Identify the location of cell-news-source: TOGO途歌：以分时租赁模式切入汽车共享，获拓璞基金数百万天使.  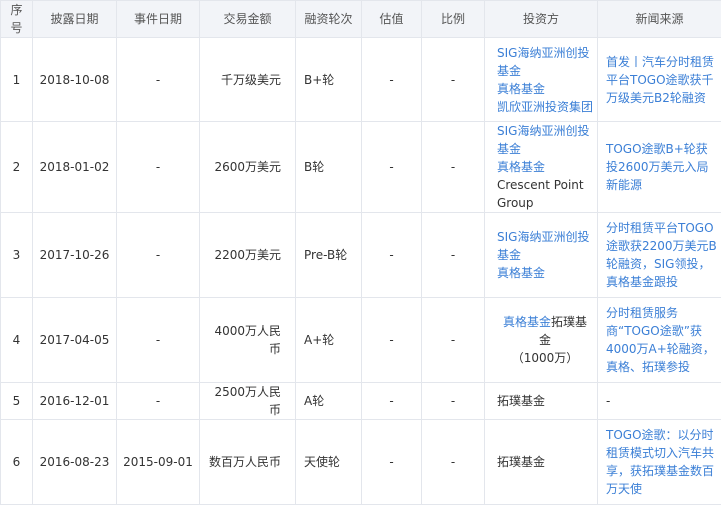
(659, 462).